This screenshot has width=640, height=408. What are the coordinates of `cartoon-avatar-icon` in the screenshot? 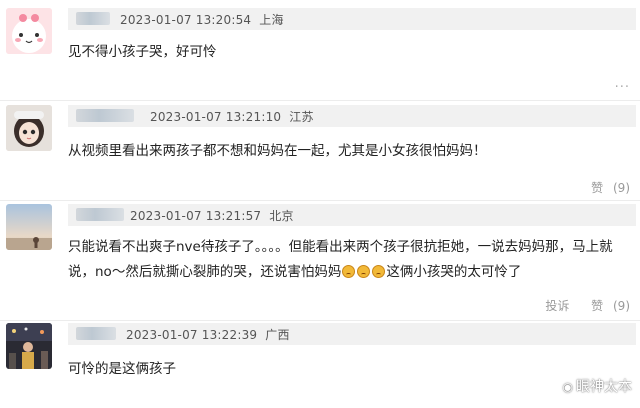 It's located at (29, 31).